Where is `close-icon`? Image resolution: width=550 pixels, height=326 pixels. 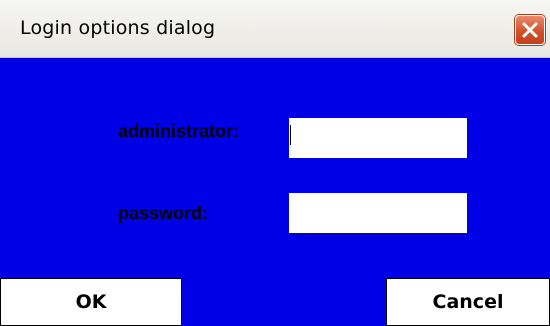 close-icon is located at coordinates (530, 30).